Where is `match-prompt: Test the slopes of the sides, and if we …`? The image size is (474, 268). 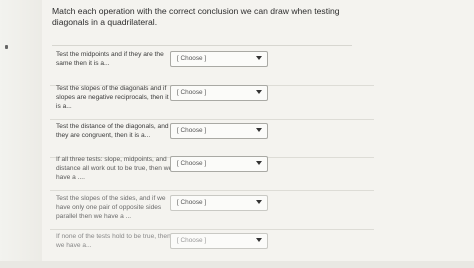 match-prompt: Test the slopes of the sides, and if we … is located at coordinates (111, 207).